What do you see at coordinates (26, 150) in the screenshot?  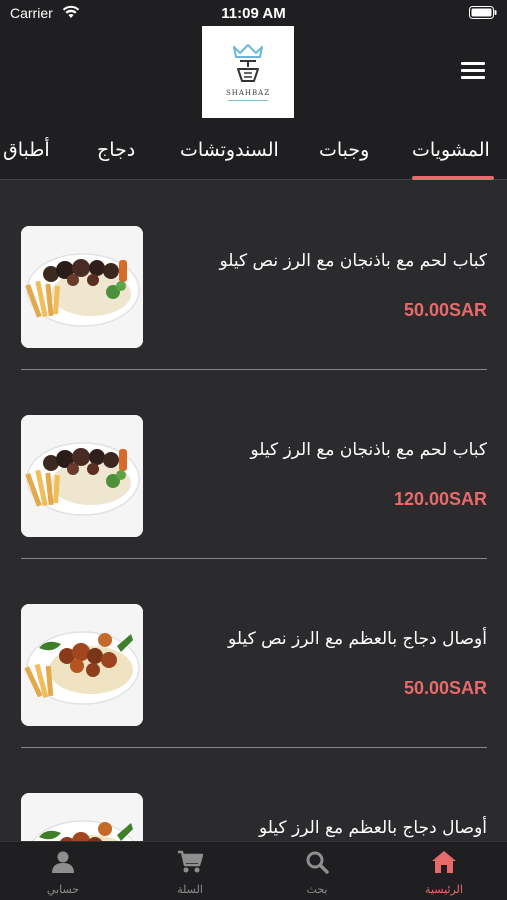 I see `tab-dishes: أطباق` at bounding box center [26, 150].